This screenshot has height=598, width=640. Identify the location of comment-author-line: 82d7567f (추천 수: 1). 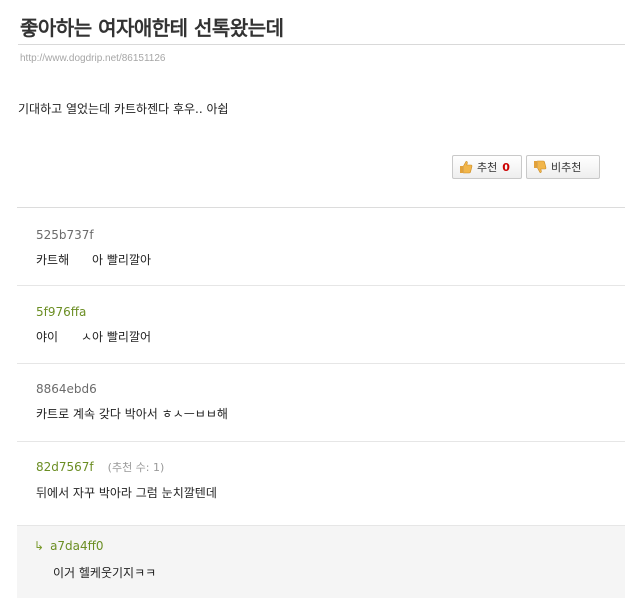
(100, 467).